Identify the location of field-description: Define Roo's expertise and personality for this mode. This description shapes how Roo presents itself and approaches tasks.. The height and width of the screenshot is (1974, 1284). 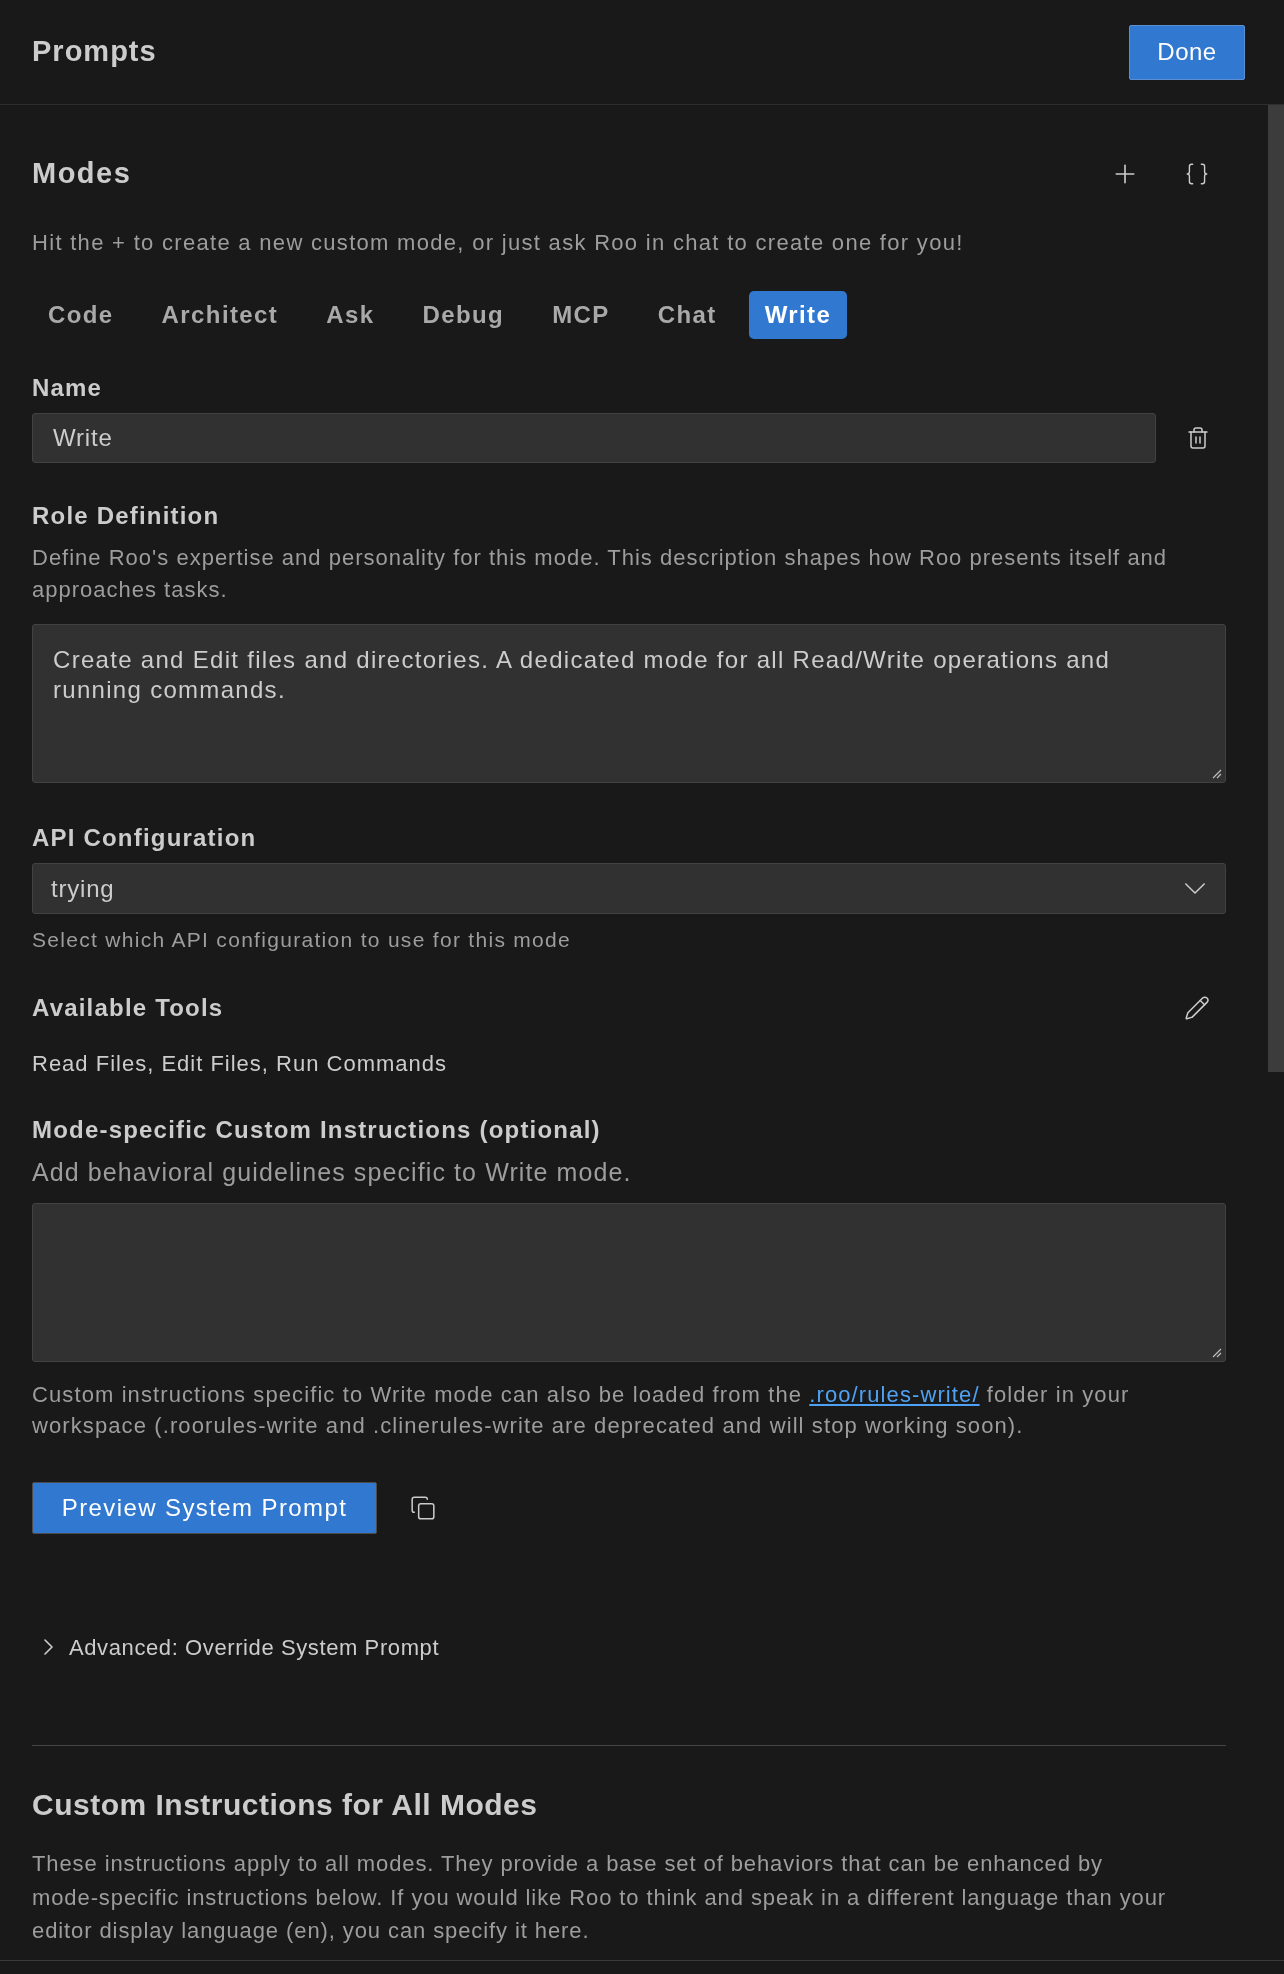
(600, 574).